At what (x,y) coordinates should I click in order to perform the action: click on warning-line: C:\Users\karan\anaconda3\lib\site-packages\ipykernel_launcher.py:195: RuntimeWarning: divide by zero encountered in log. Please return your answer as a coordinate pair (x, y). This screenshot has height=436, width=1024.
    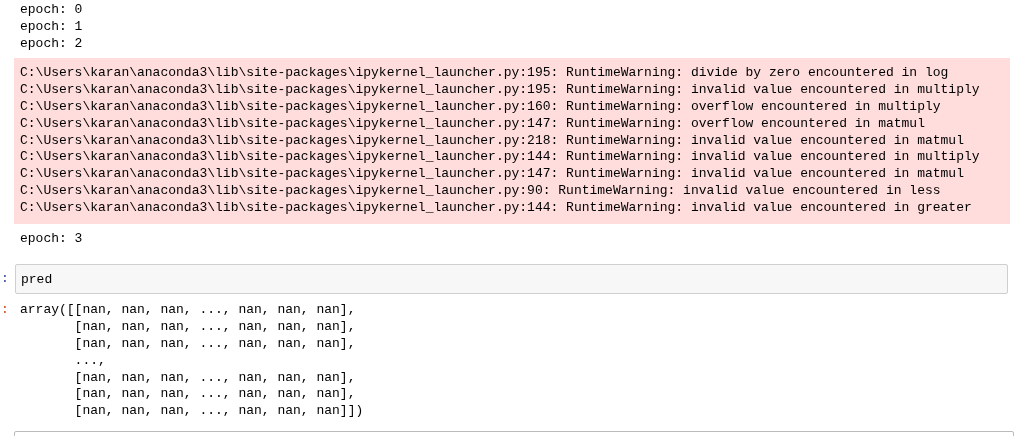
    Looking at the image, I should click on (485, 74).